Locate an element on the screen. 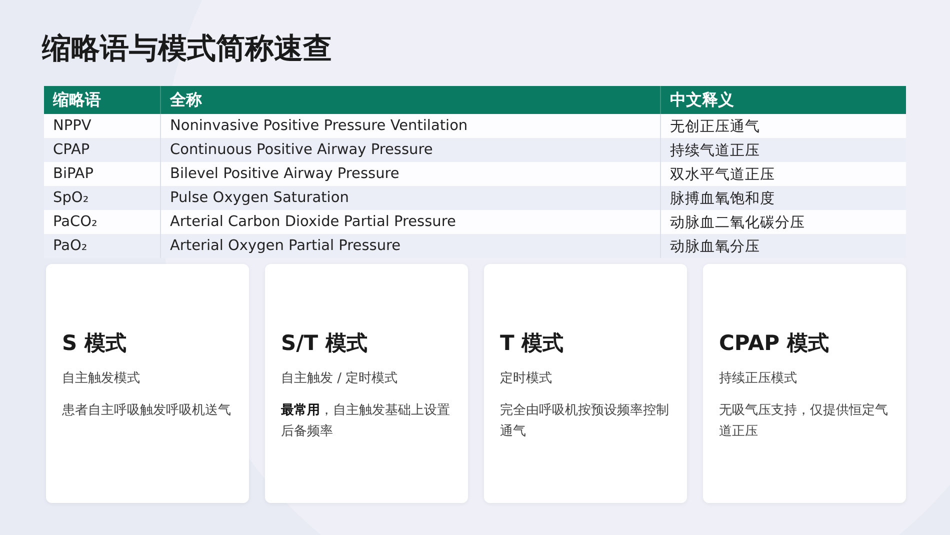 The height and width of the screenshot is (535, 950). column-header: 中文释义 is located at coordinates (783, 100).